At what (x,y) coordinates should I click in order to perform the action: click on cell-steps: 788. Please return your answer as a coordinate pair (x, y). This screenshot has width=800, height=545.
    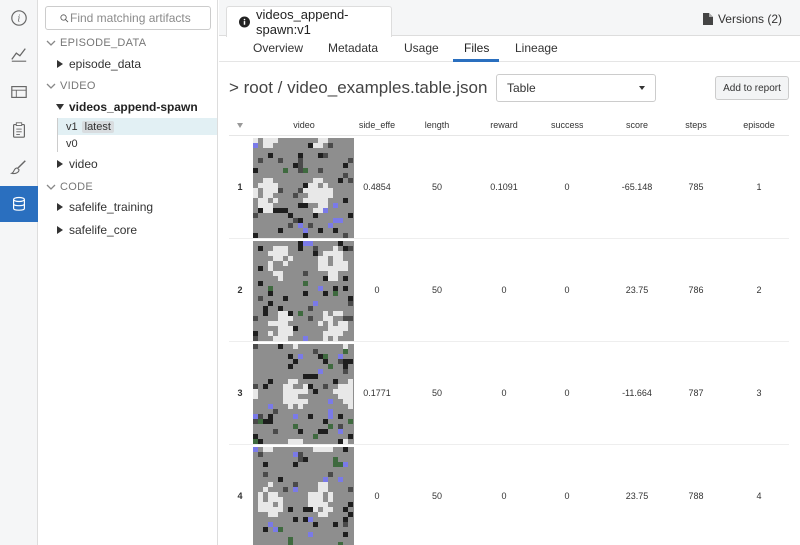
    Looking at the image, I should click on (696, 496).